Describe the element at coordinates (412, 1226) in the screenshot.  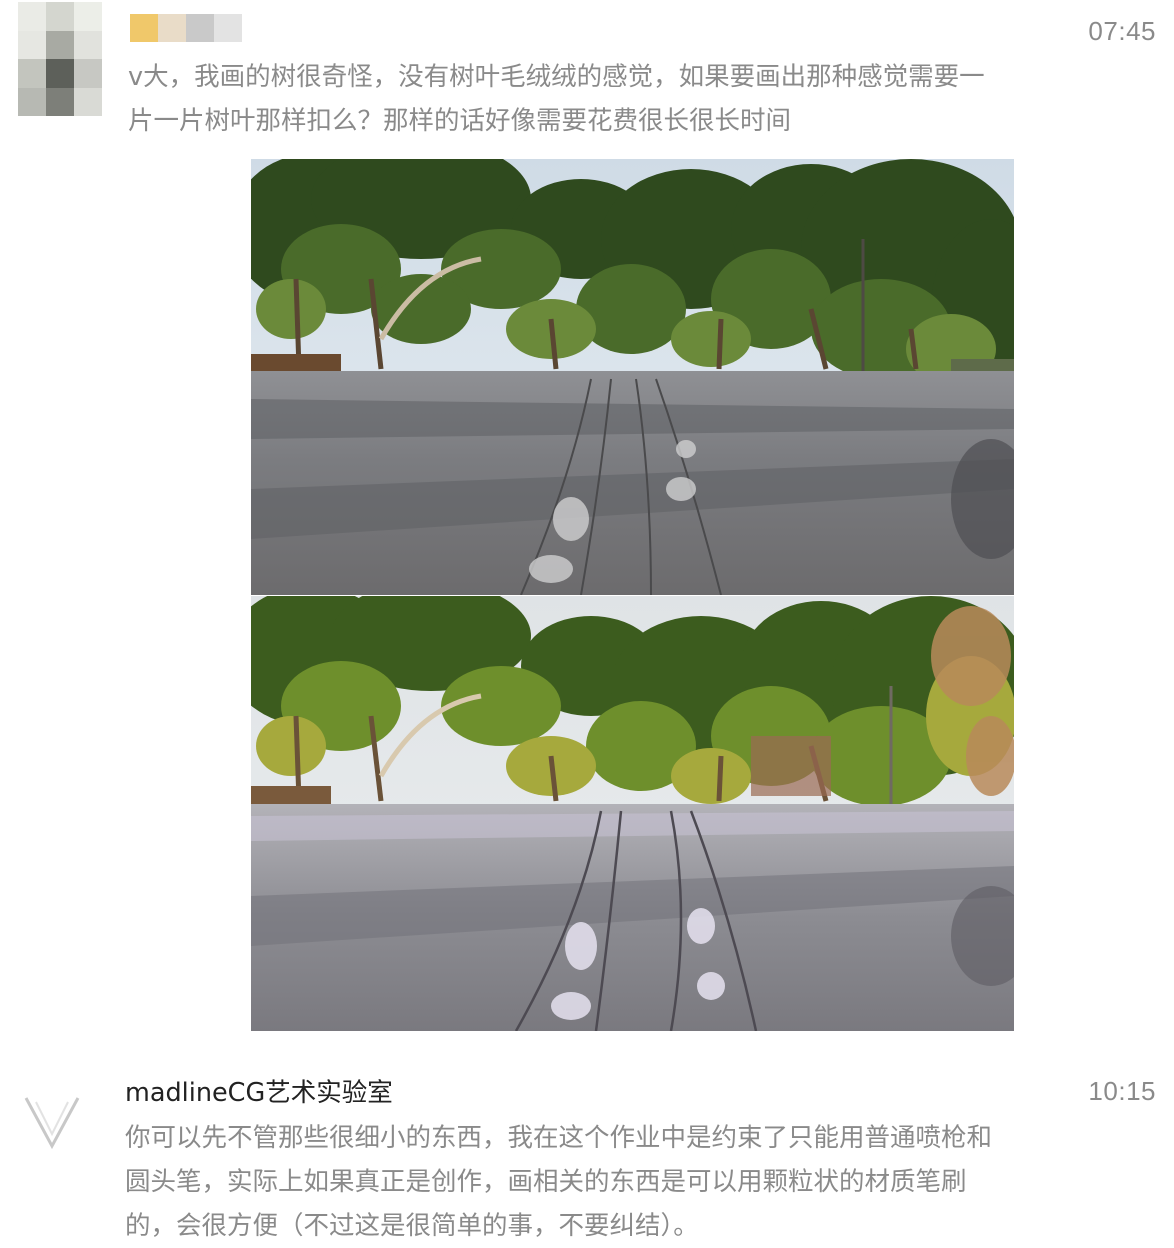
I see `comment-line: 的，会很方便（不过这是很简单的事，不要纠结）。` at that location.